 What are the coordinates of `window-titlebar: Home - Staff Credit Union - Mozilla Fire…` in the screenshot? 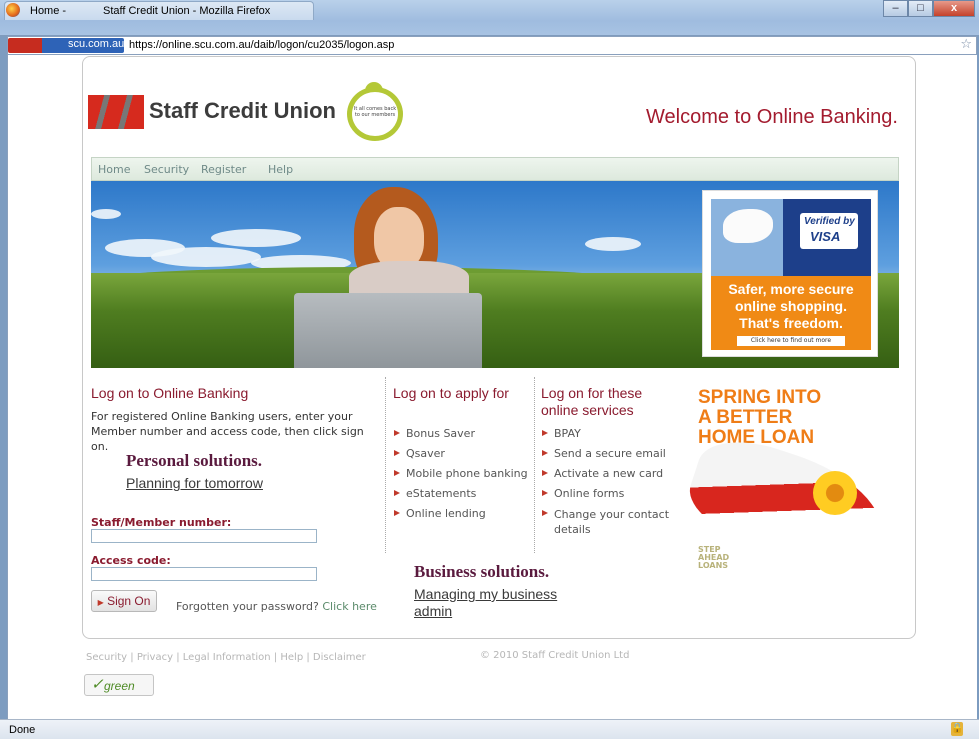 It's located at (489, 18).